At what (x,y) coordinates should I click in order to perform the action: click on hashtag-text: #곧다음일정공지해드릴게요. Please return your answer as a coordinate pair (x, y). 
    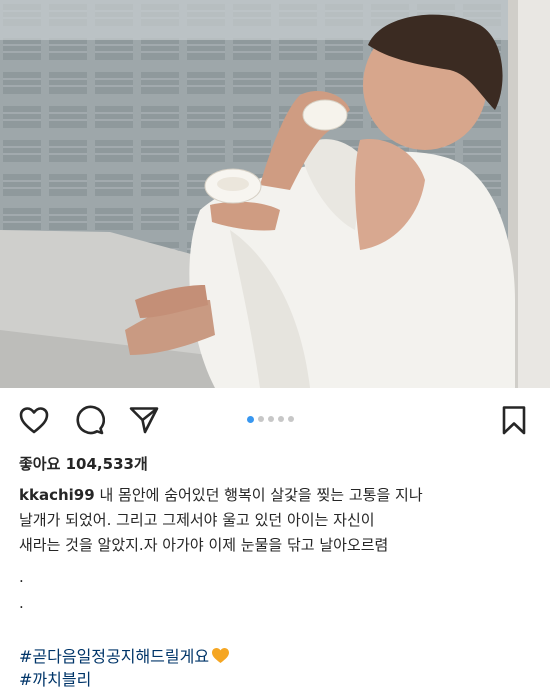
    Looking at the image, I should click on (114, 656).